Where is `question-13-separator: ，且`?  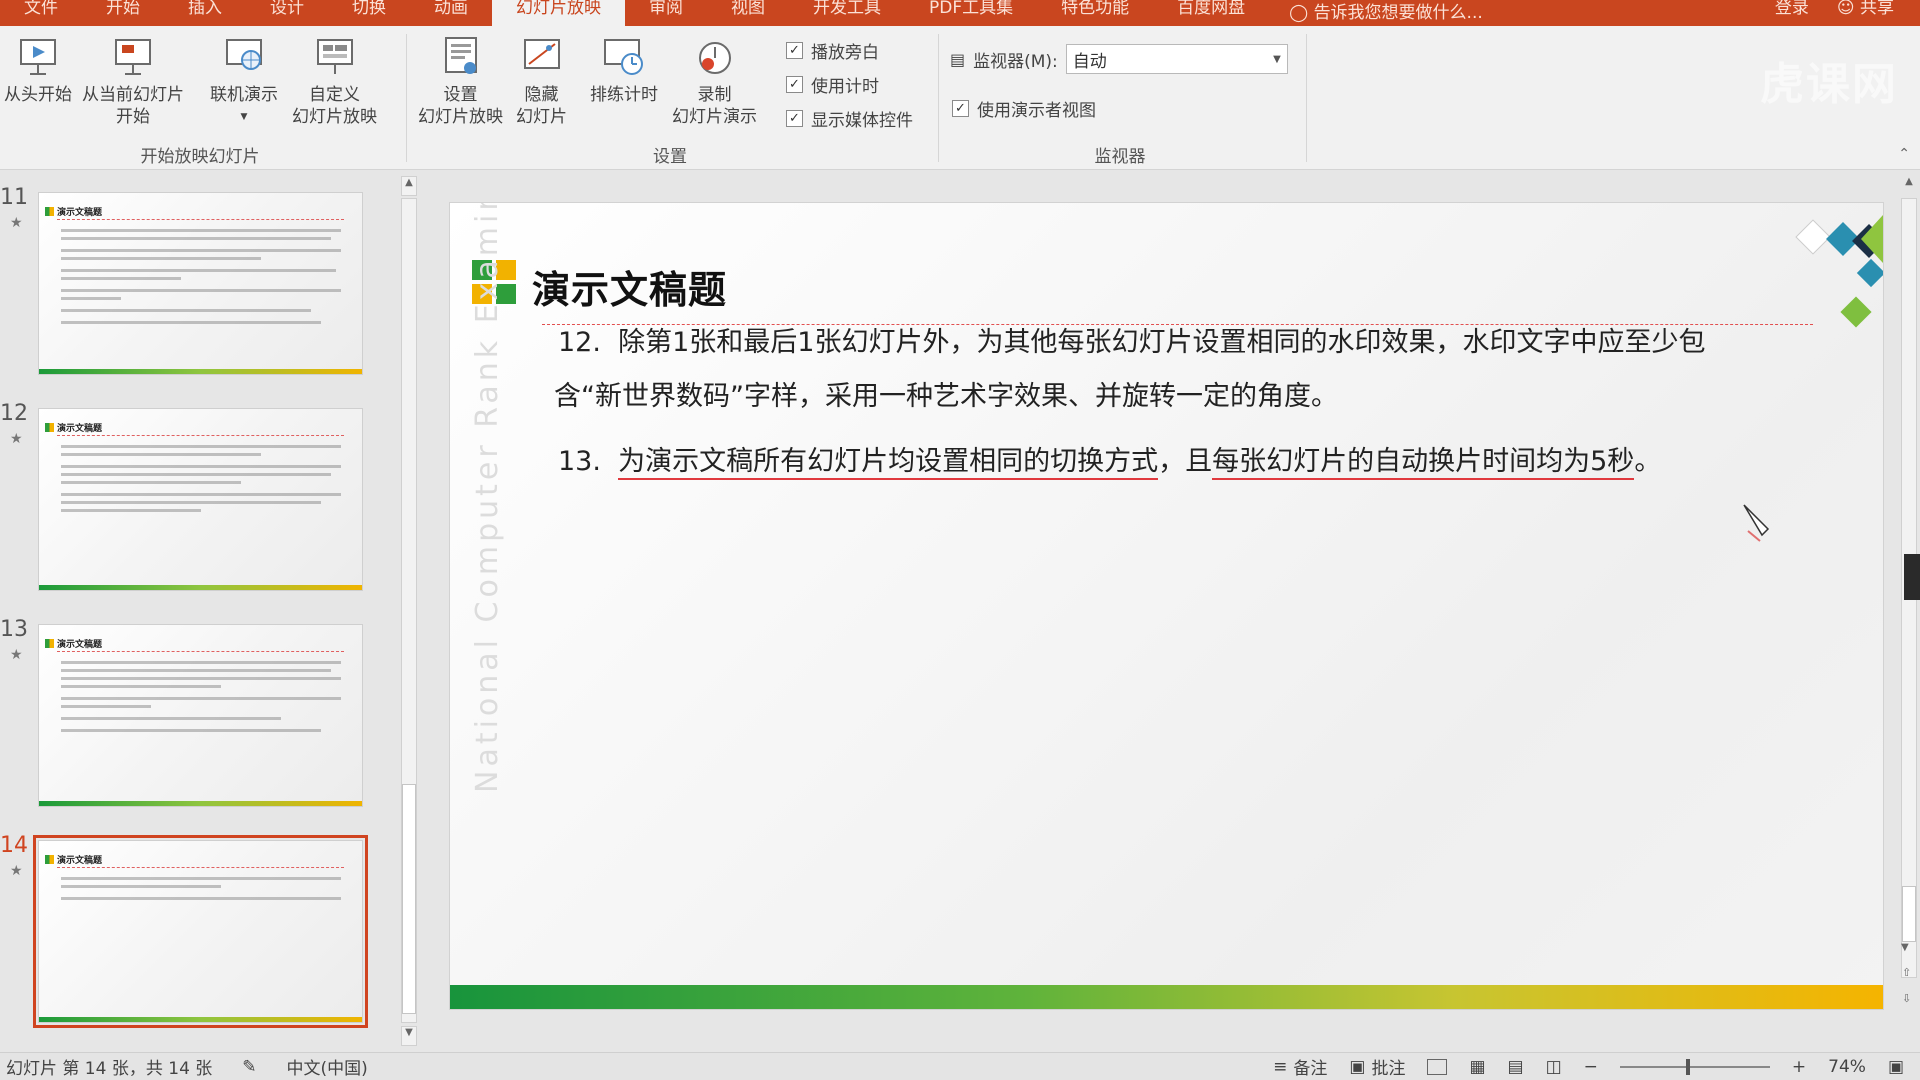 question-13-separator: ，且 is located at coordinates (1185, 461).